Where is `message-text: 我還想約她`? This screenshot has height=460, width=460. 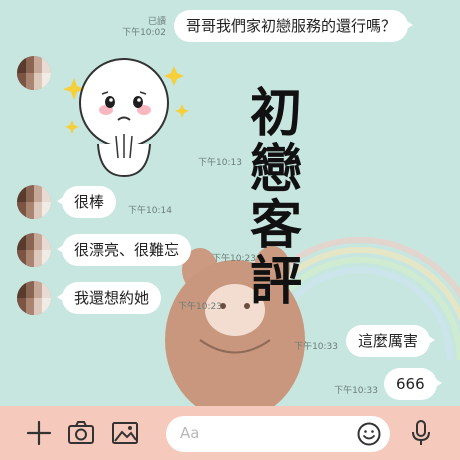
message-text: 我還想約她 is located at coordinates (112, 298).